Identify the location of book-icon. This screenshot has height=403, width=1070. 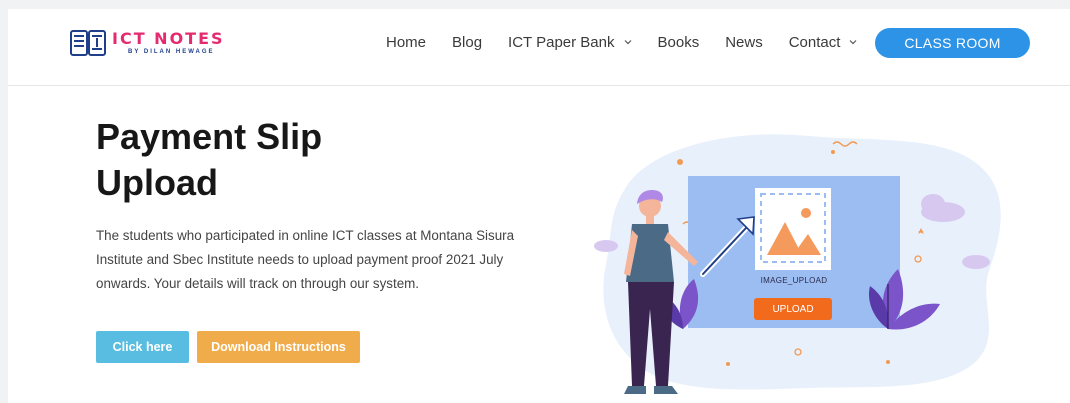
(88, 43).